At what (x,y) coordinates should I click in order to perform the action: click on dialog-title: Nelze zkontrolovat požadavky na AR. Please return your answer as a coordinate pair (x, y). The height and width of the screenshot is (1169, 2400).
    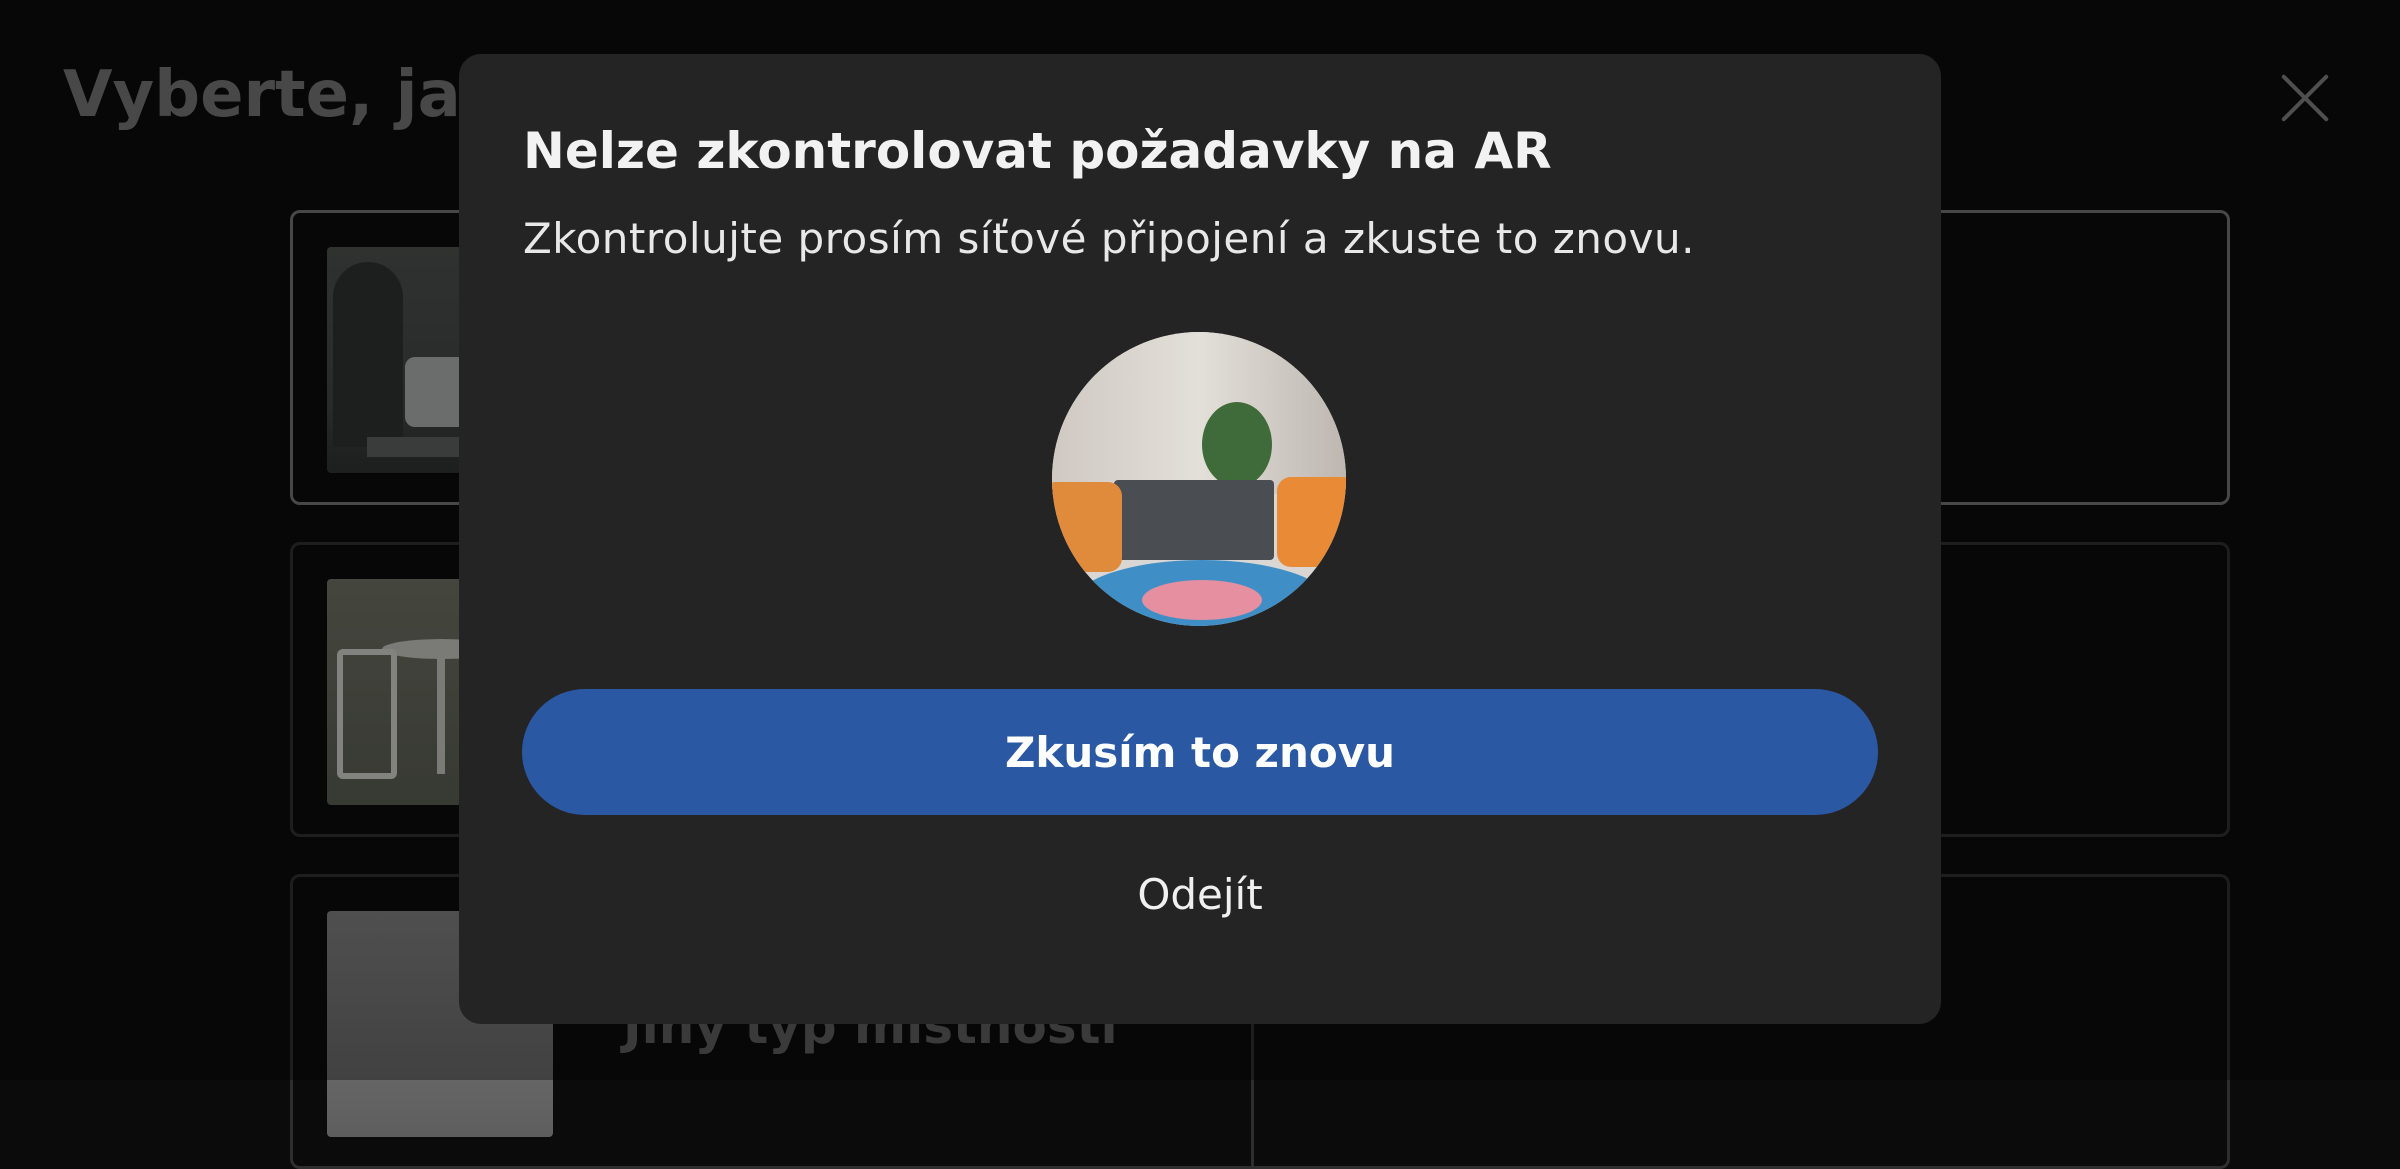
    Looking at the image, I should click on (1037, 151).